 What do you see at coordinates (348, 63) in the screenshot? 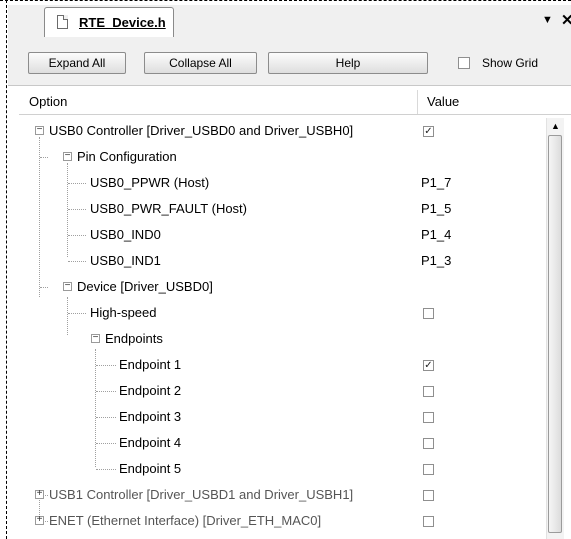
I see `help-button: Help` at bounding box center [348, 63].